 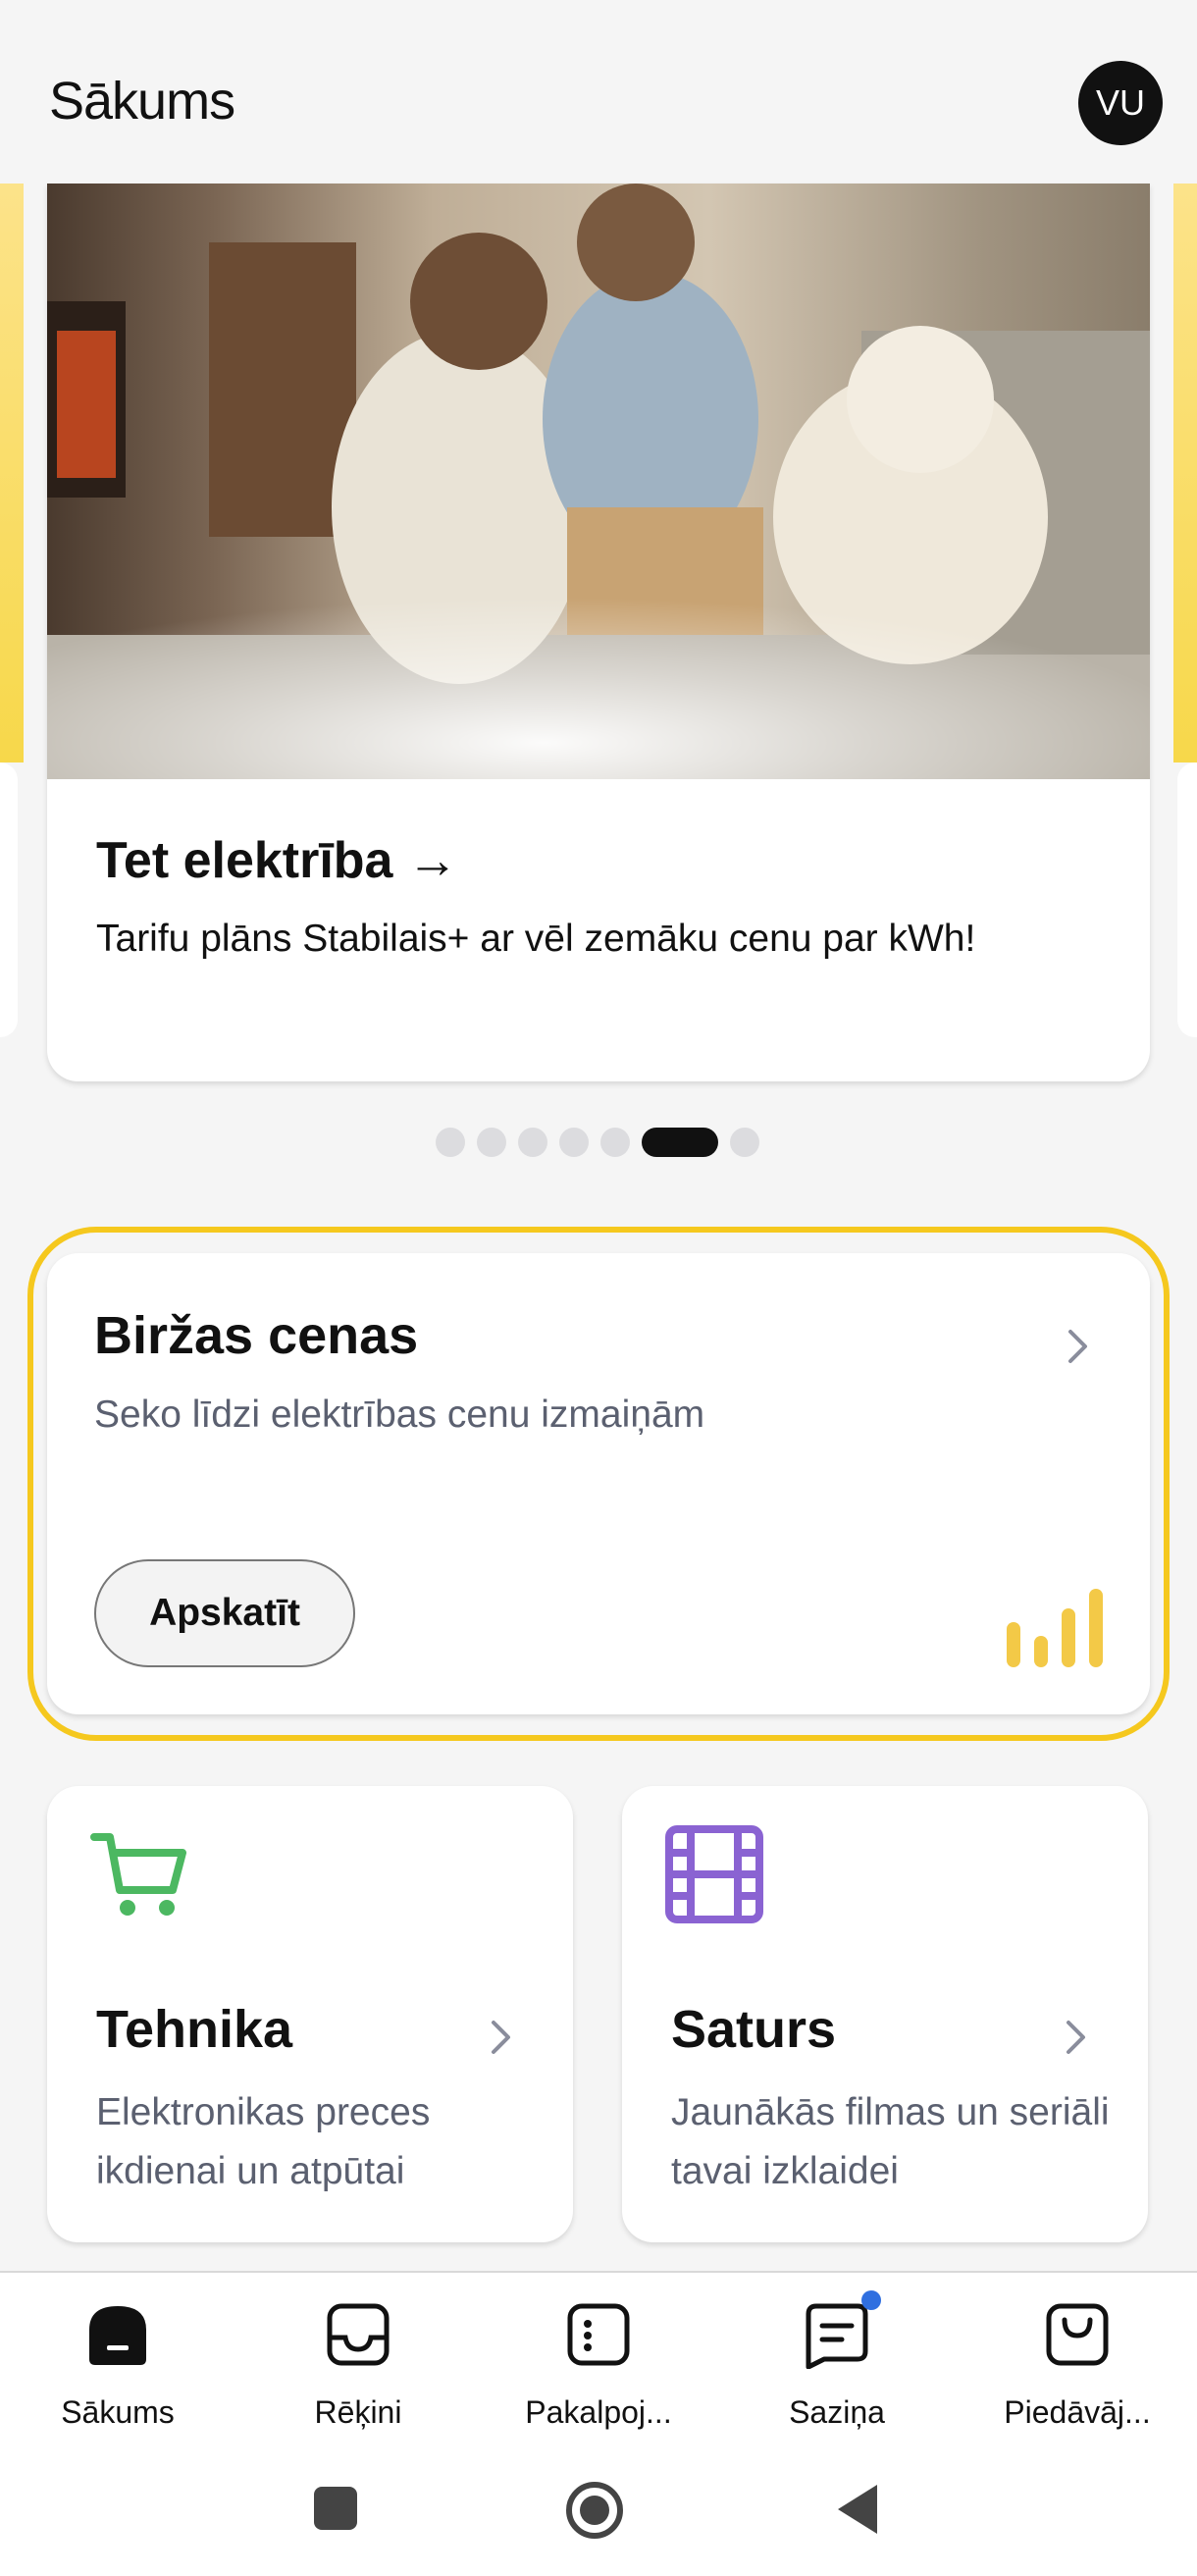 I want to click on next-promo-peek, so click(x=1185, y=473).